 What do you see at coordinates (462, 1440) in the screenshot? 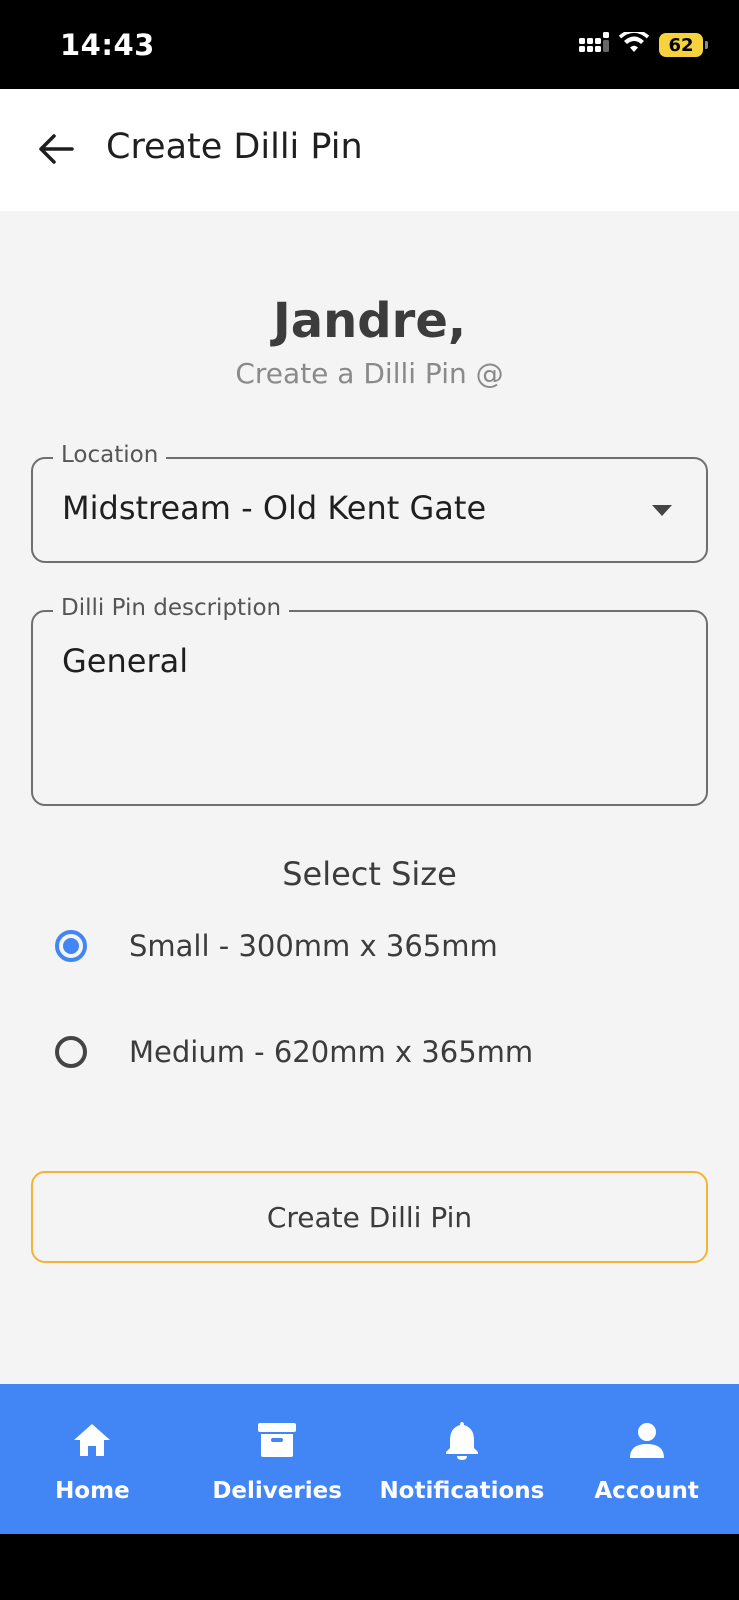
I see `bell-icon` at bounding box center [462, 1440].